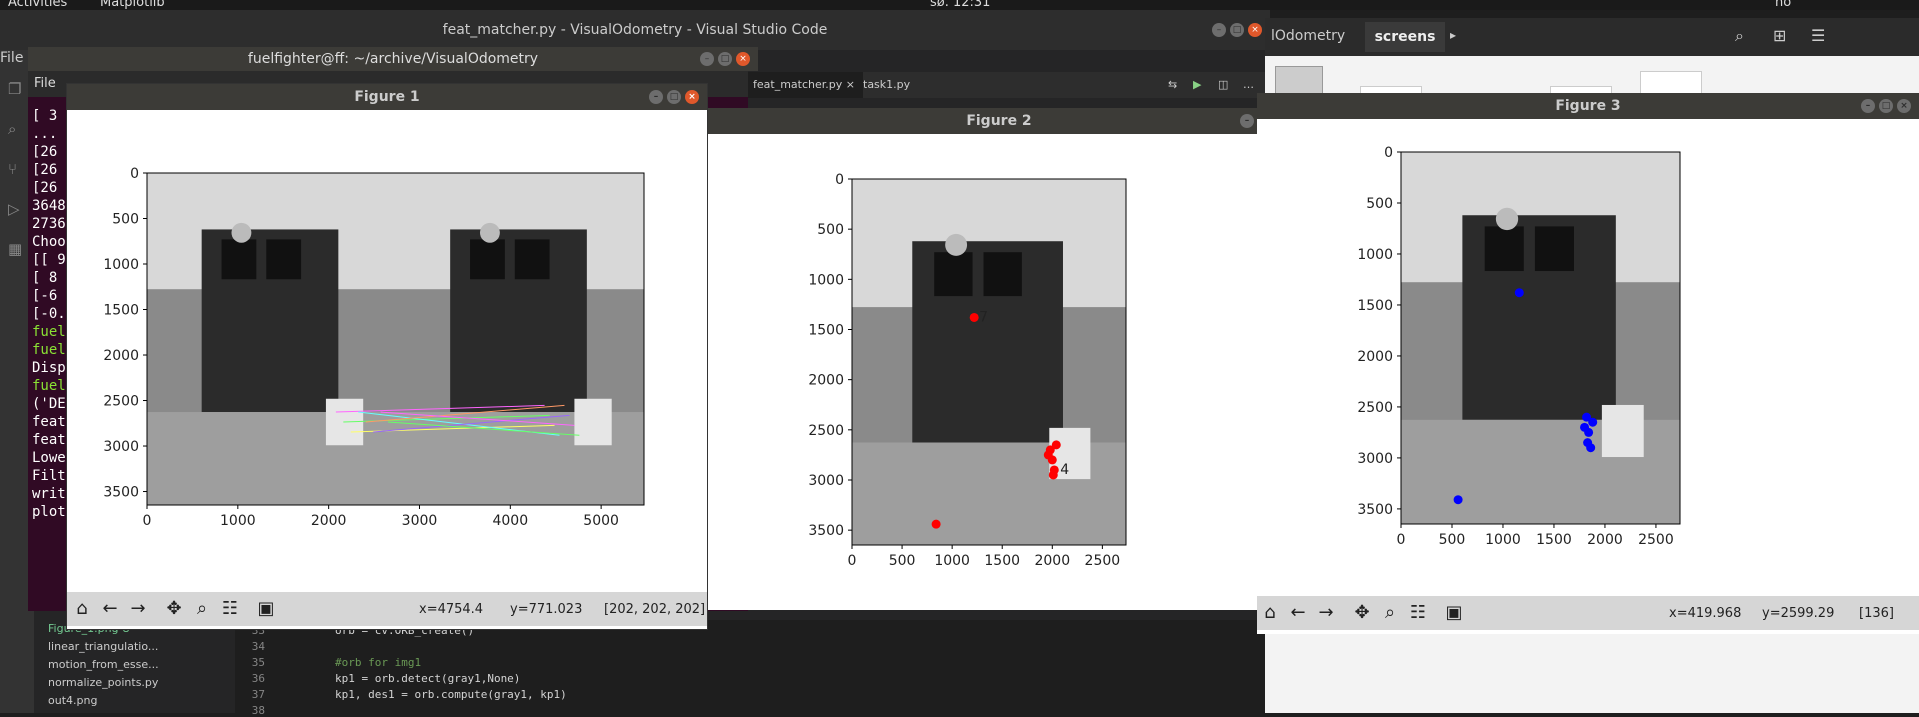 This screenshot has height=717, width=1919. What do you see at coordinates (1172, 85) in the screenshot?
I see `compare-icon: ⇆` at bounding box center [1172, 85].